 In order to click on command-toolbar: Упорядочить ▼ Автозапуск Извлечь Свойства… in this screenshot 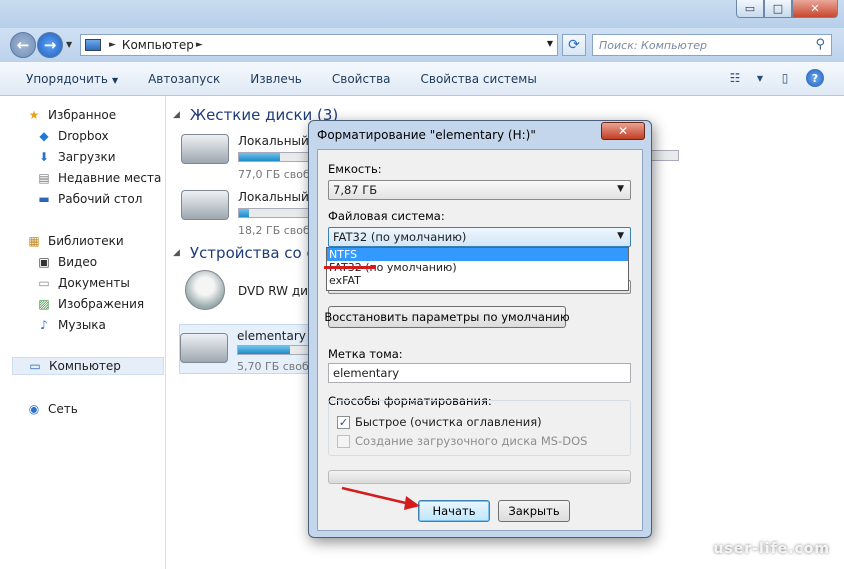, I will do `click(422, 79)`.